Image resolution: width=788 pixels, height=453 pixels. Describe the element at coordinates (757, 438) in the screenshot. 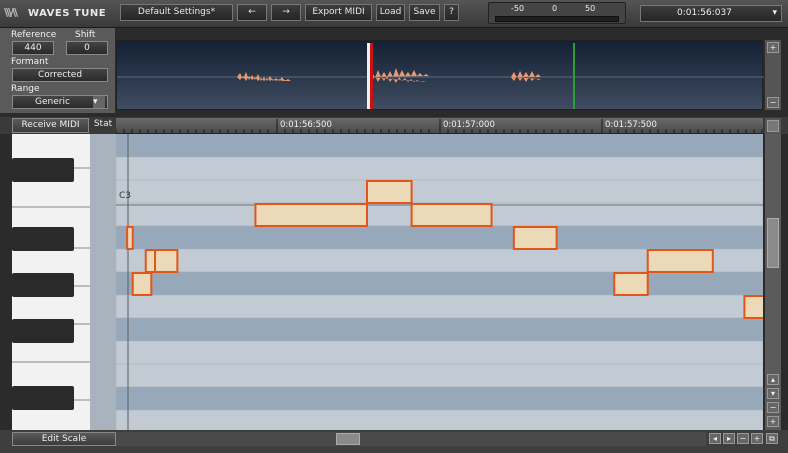

I see `horizontal-zoom-in-button: +` at that location.